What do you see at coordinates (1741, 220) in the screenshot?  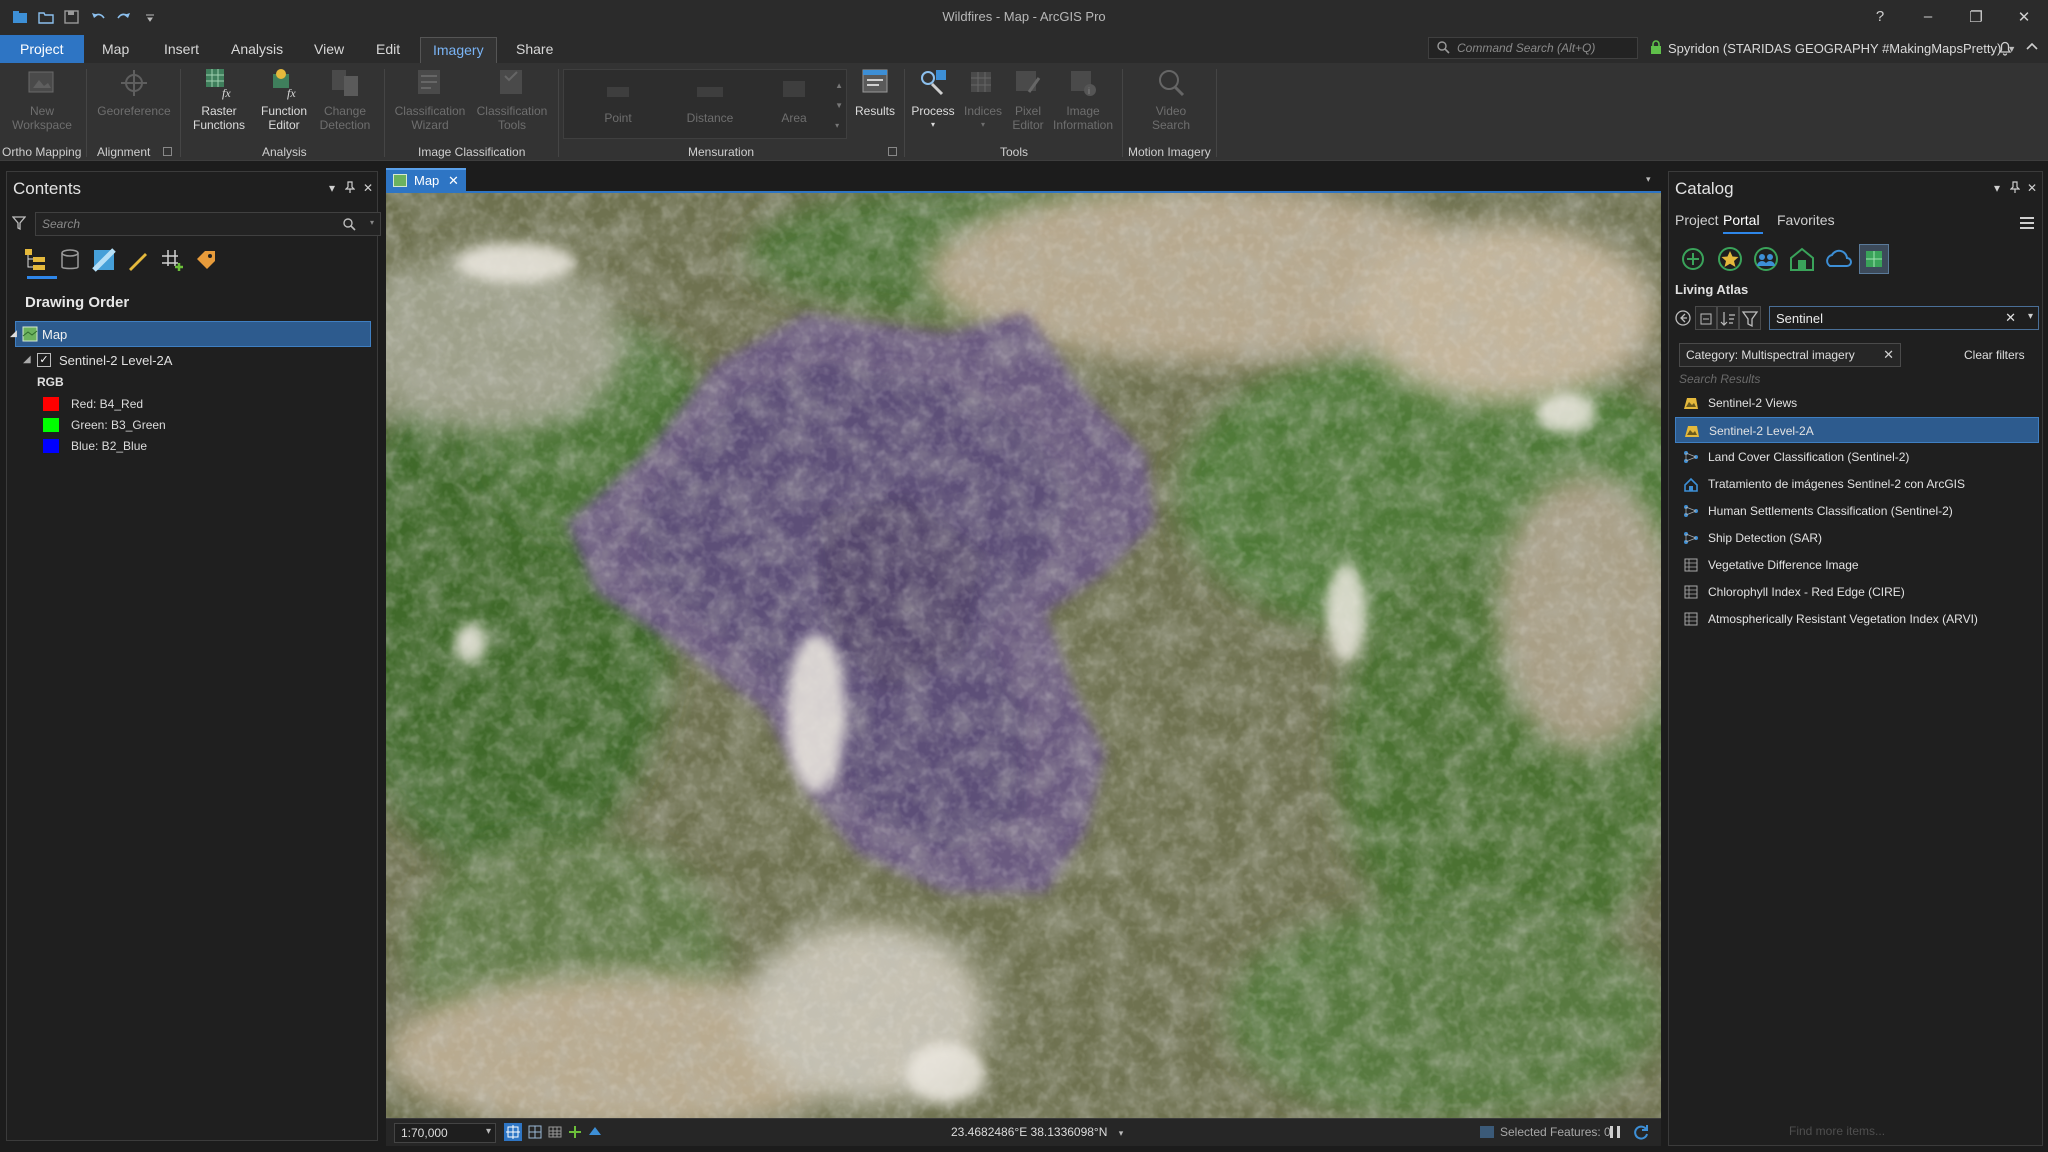 I see `catalog-tab-portal: Portal` at bounding box center [1741, 220].